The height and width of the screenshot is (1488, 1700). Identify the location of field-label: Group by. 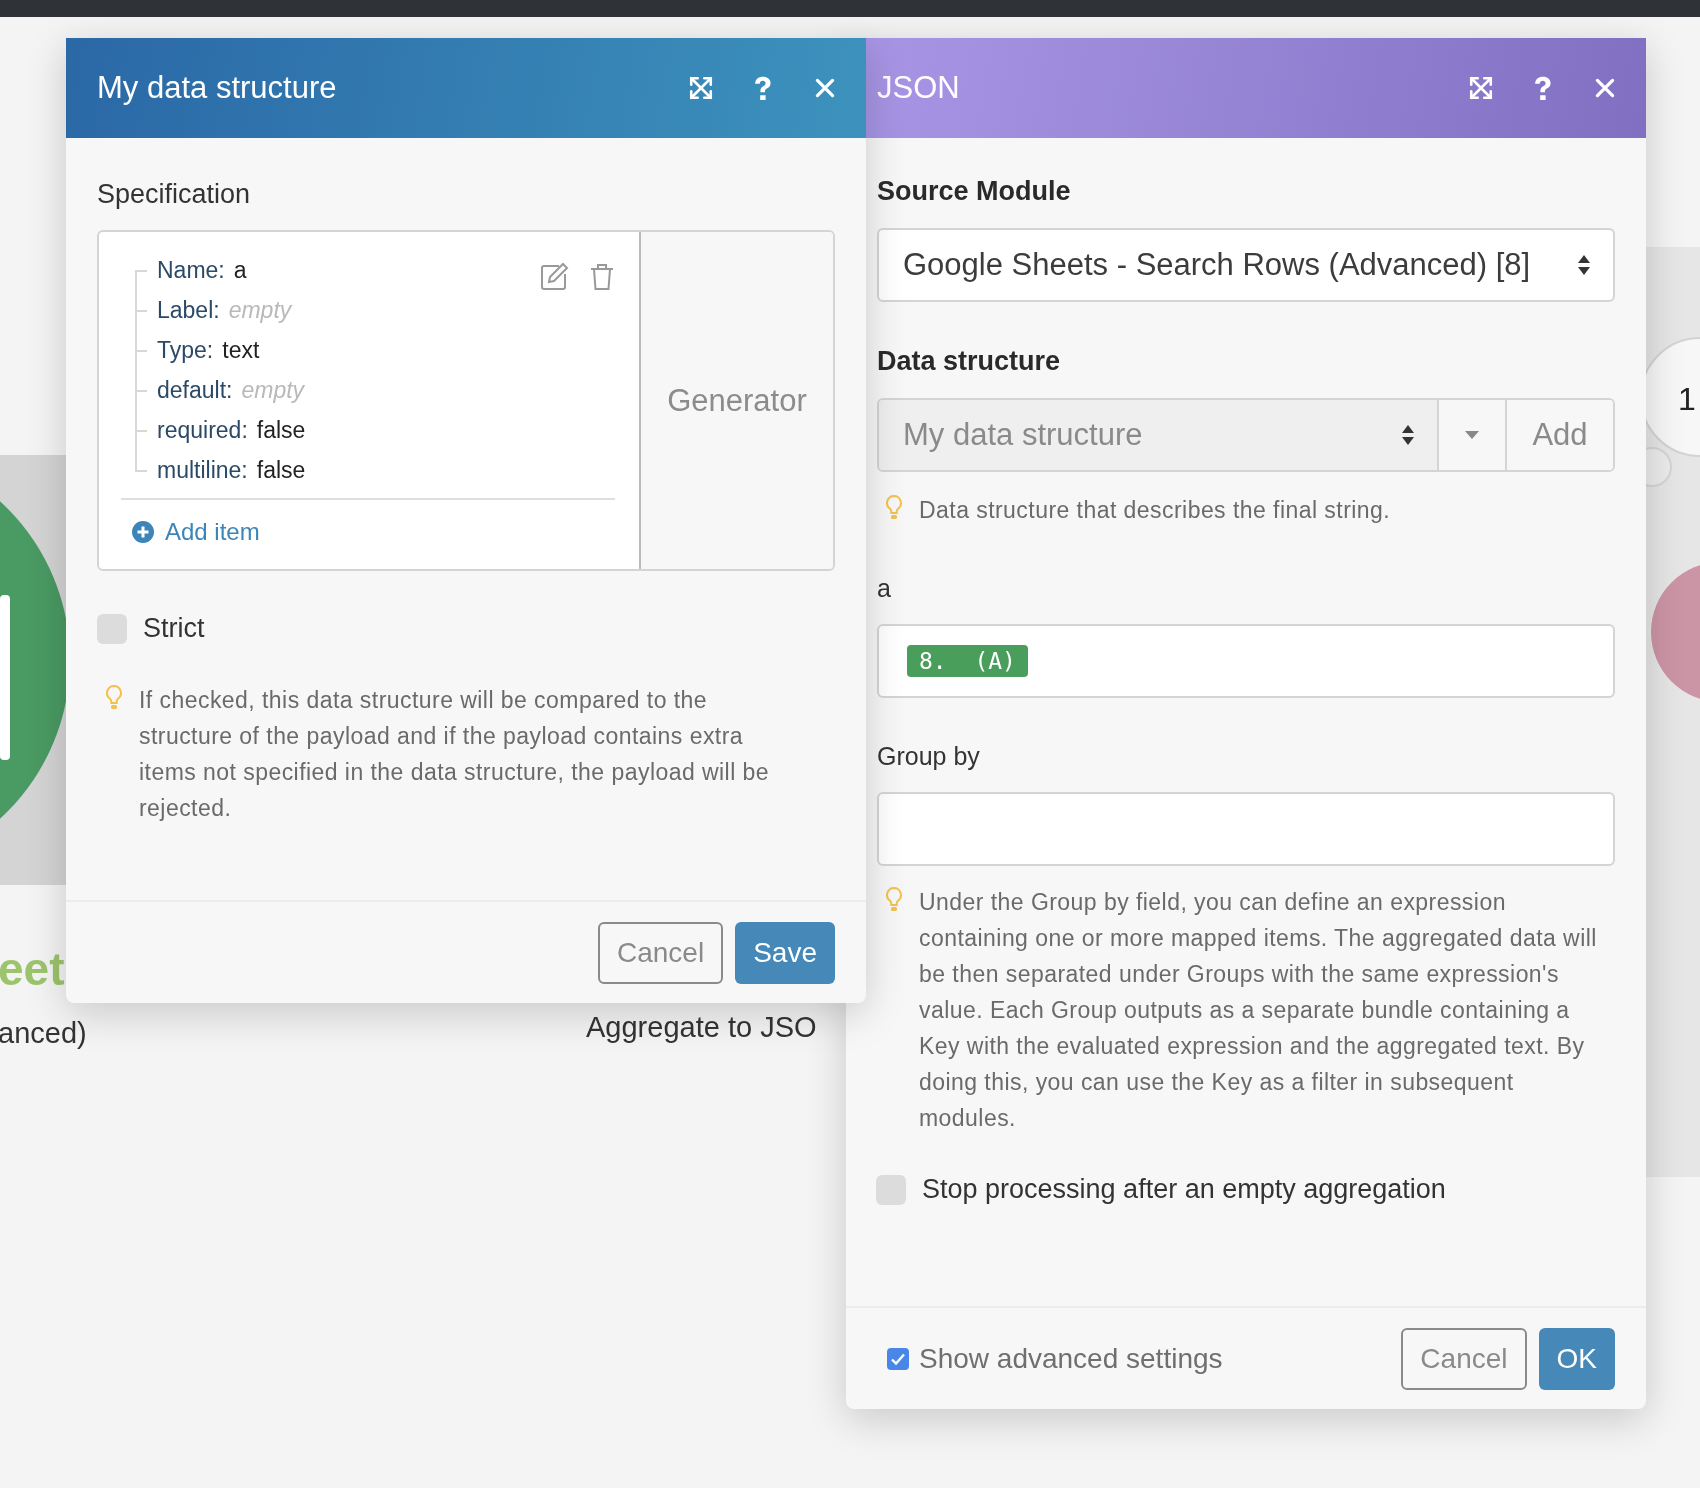
(929, 756).